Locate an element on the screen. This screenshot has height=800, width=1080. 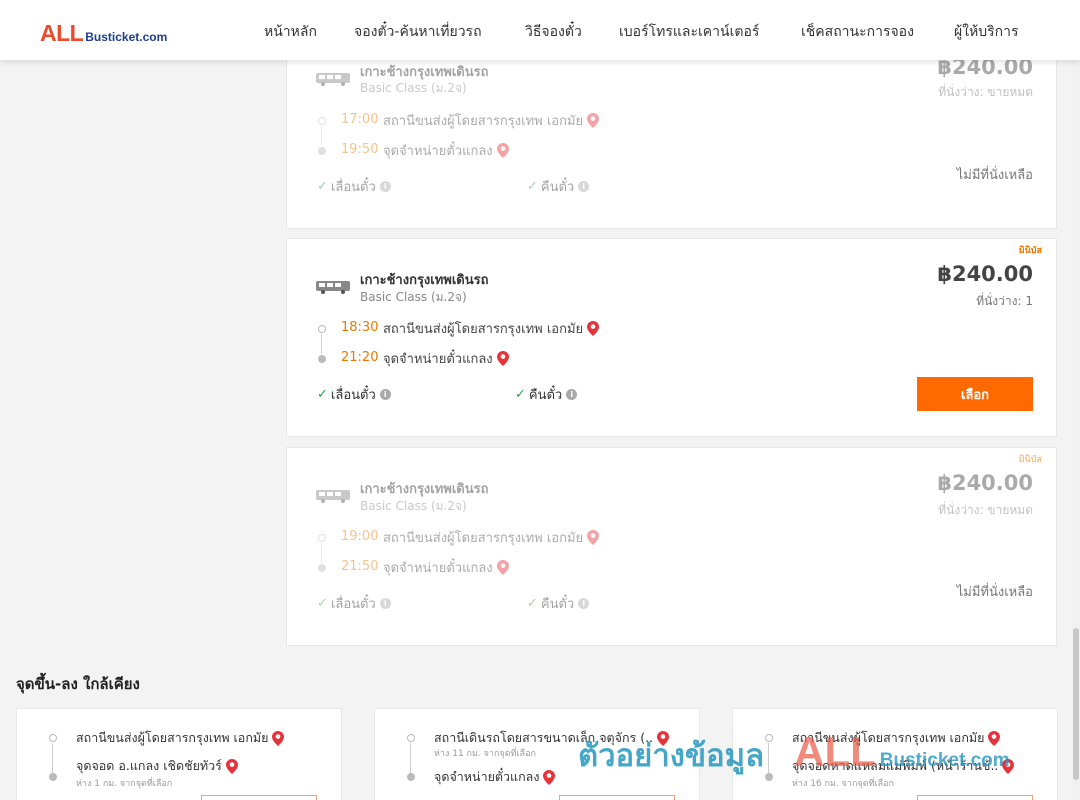
nav-operators: ผู้ให้บริการ is located at coordinates (986, 32).